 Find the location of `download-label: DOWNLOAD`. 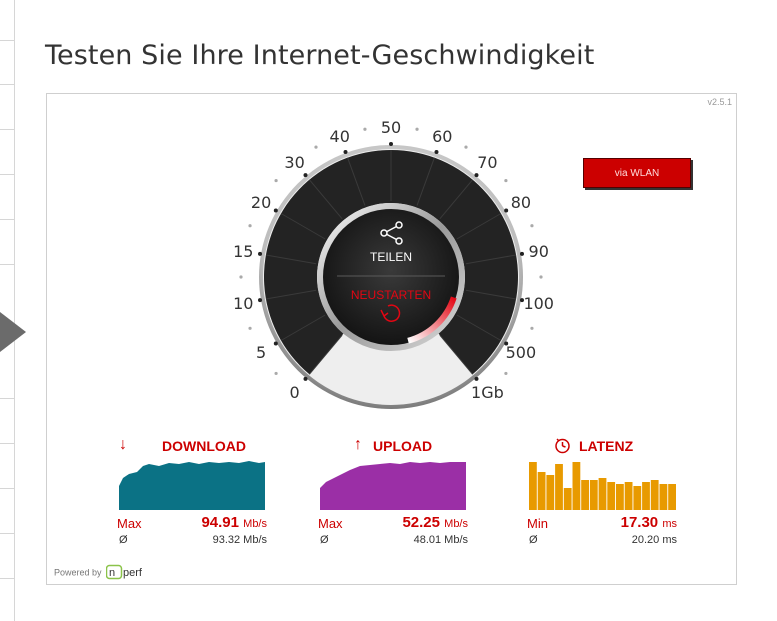

download-label: DOWNLOAD is located at coordinates (204, 446).